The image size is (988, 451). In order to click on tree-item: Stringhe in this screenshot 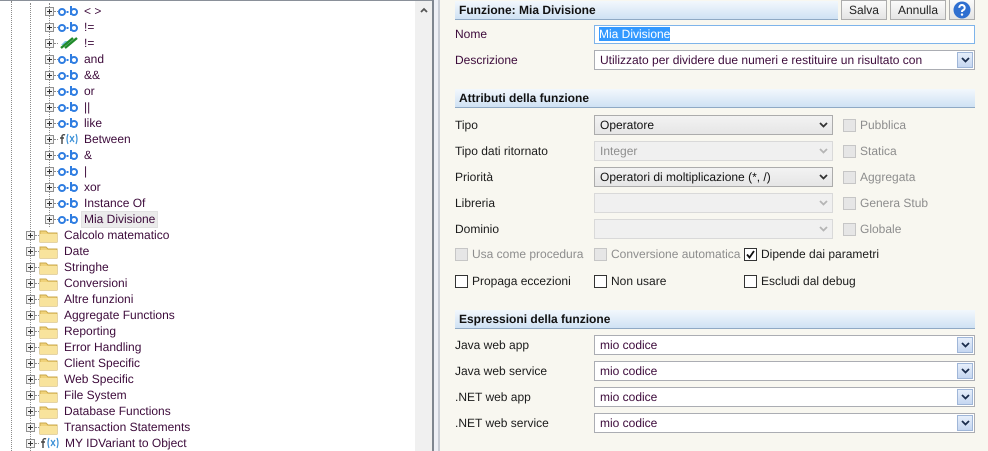, I will do `click(86, 267)`.